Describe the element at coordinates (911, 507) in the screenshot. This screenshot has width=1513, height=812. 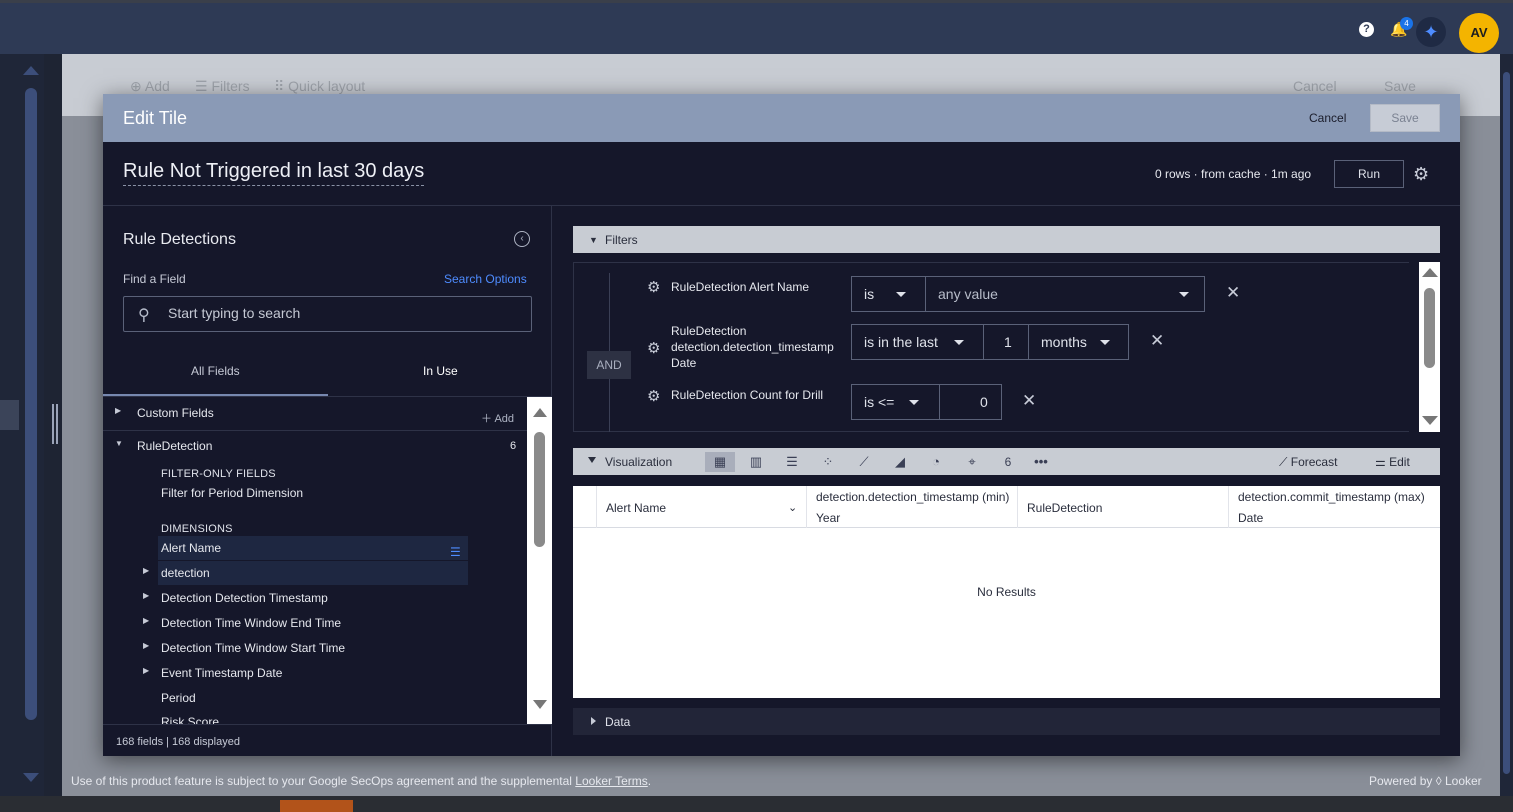
I see `column-header-detection-timestamp: detection.detection_timestamp (min) Year` at that location.